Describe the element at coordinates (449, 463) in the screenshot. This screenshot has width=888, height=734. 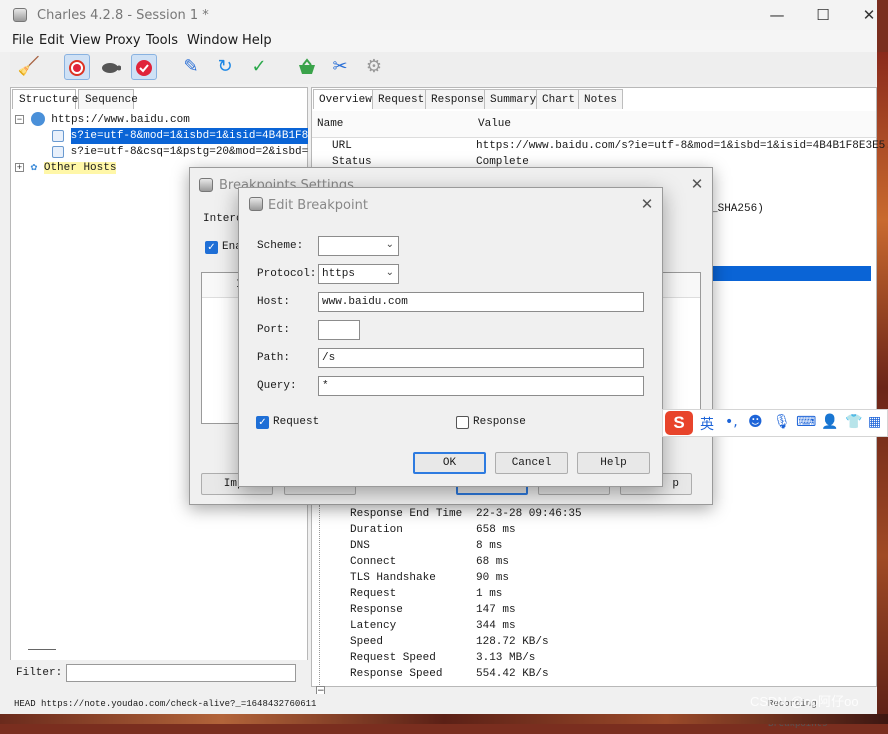
I see `ok-button: OK` at that location.